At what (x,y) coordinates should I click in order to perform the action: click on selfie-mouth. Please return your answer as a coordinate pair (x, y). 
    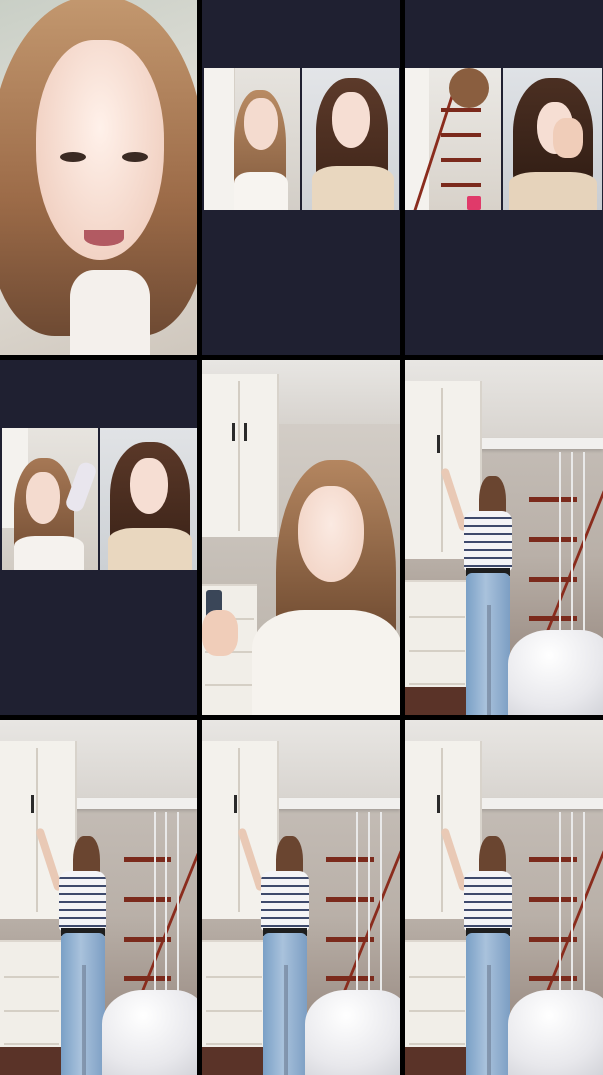
    Looking at the image, I should click on (104, 238).